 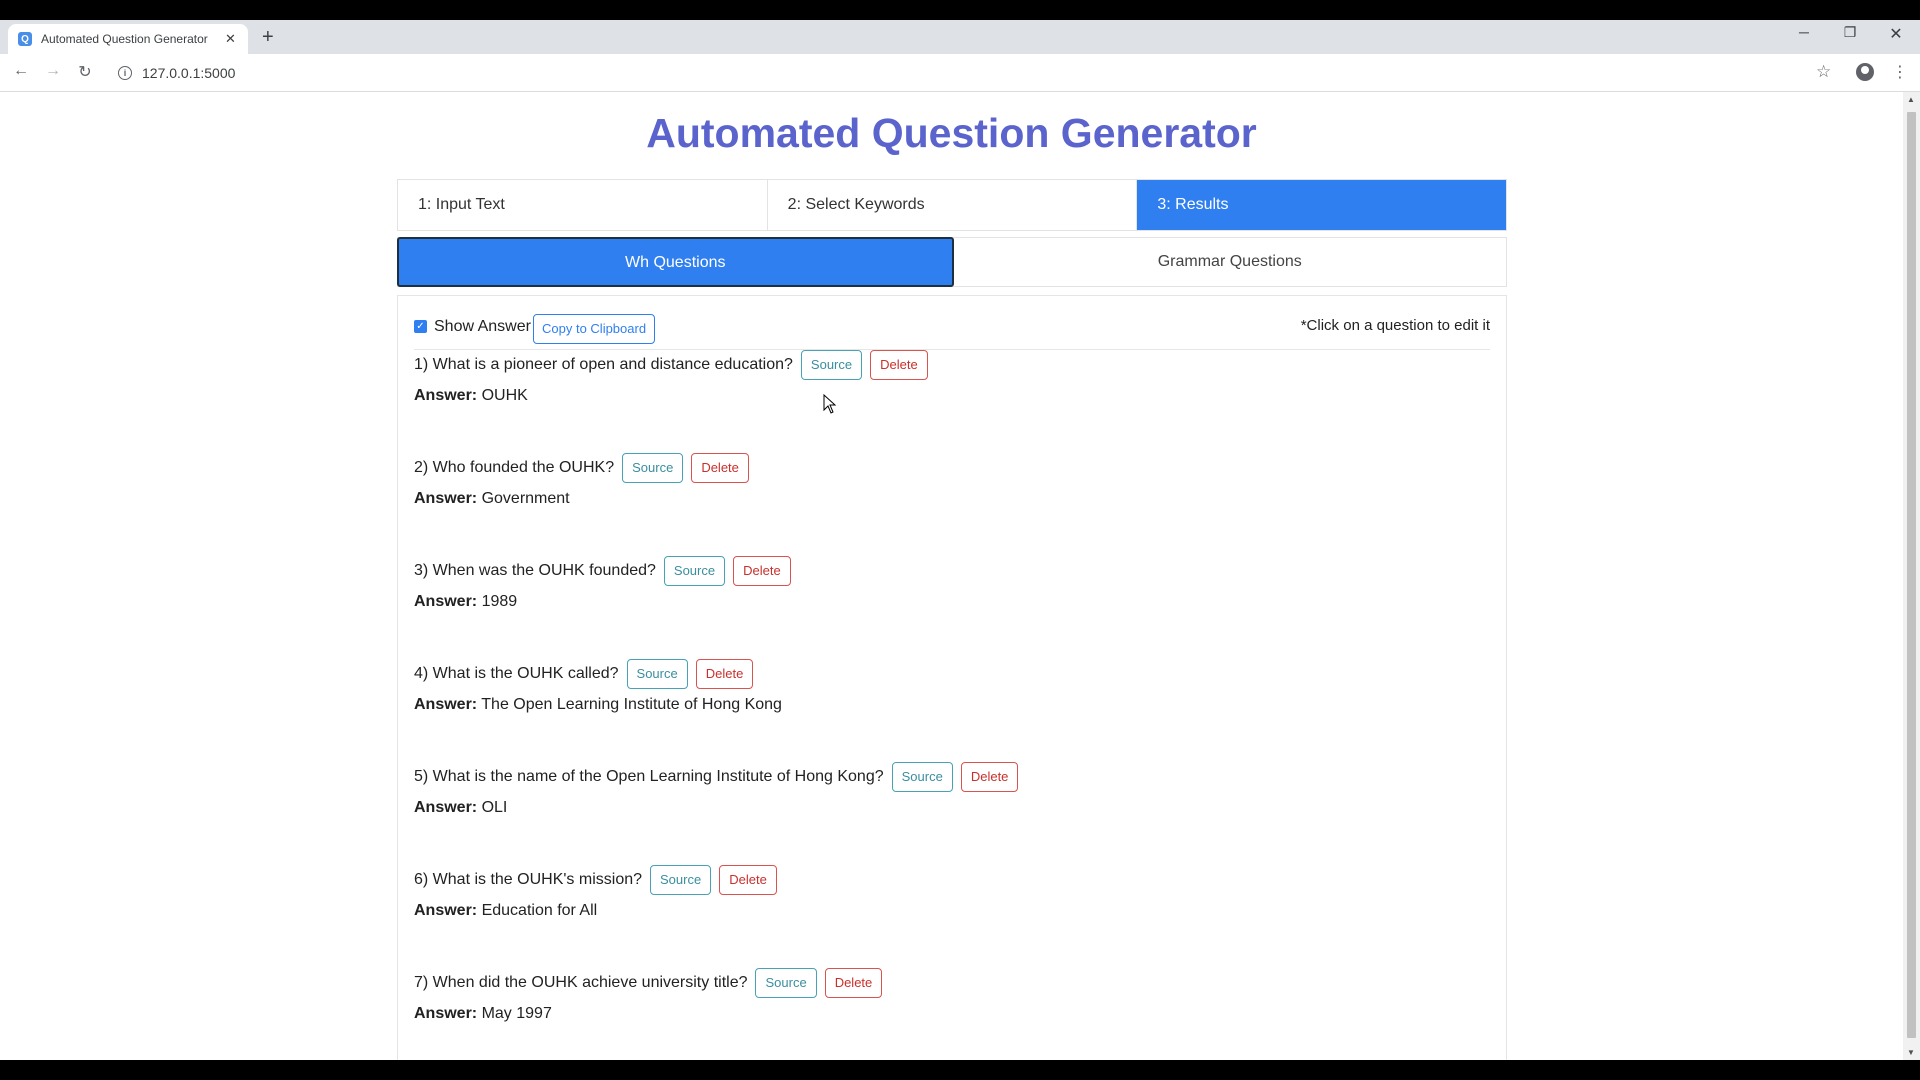 What do you see at coordinates (914, 1014) in the screenshot?
I see `answer-row: Answer: May 1997` at bounding box center [914, 1014].